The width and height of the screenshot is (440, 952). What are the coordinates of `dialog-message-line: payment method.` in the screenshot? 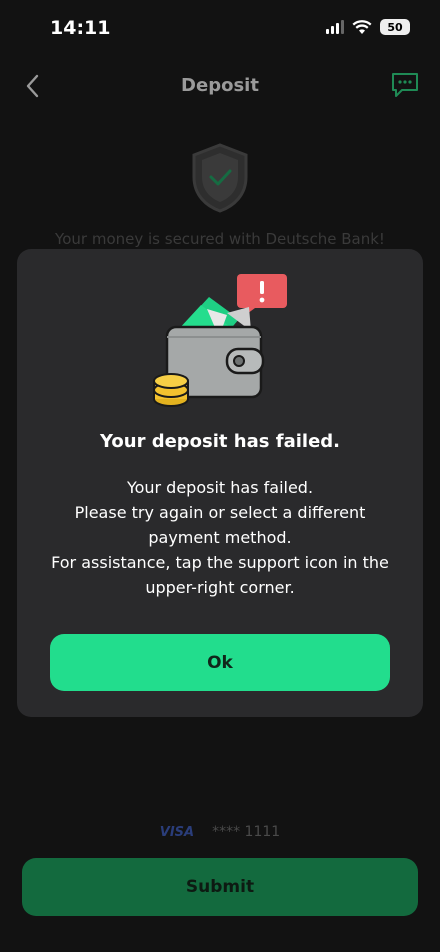 It's located at (220, 537).